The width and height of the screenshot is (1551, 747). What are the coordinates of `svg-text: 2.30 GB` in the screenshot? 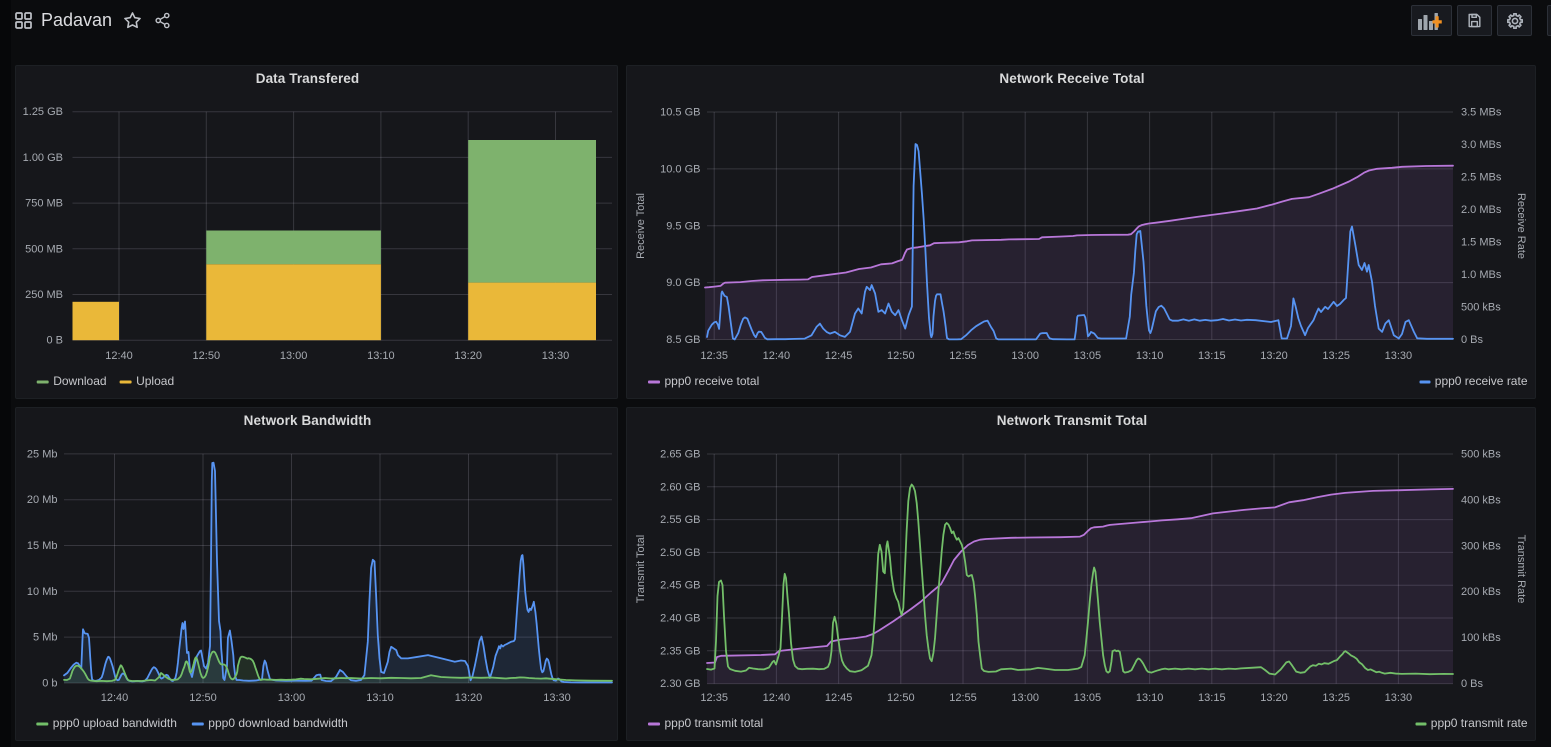 It's located at (680, 684).